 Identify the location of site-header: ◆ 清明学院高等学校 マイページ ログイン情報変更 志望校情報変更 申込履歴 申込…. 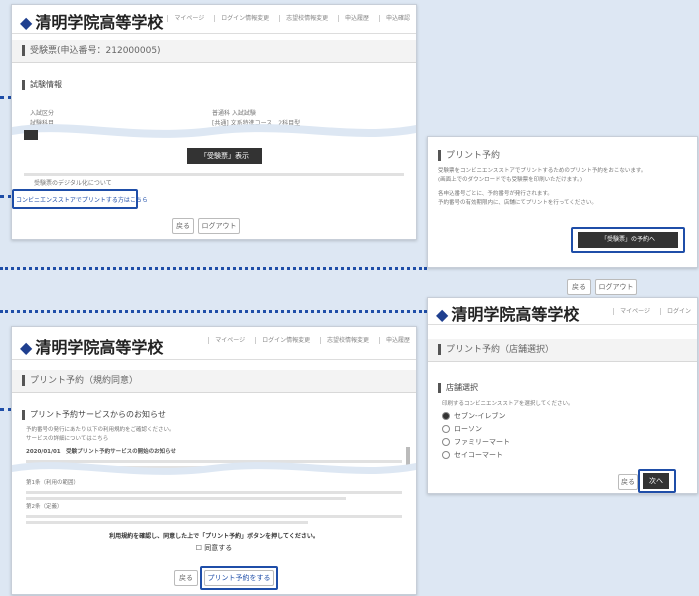
(214, 19).